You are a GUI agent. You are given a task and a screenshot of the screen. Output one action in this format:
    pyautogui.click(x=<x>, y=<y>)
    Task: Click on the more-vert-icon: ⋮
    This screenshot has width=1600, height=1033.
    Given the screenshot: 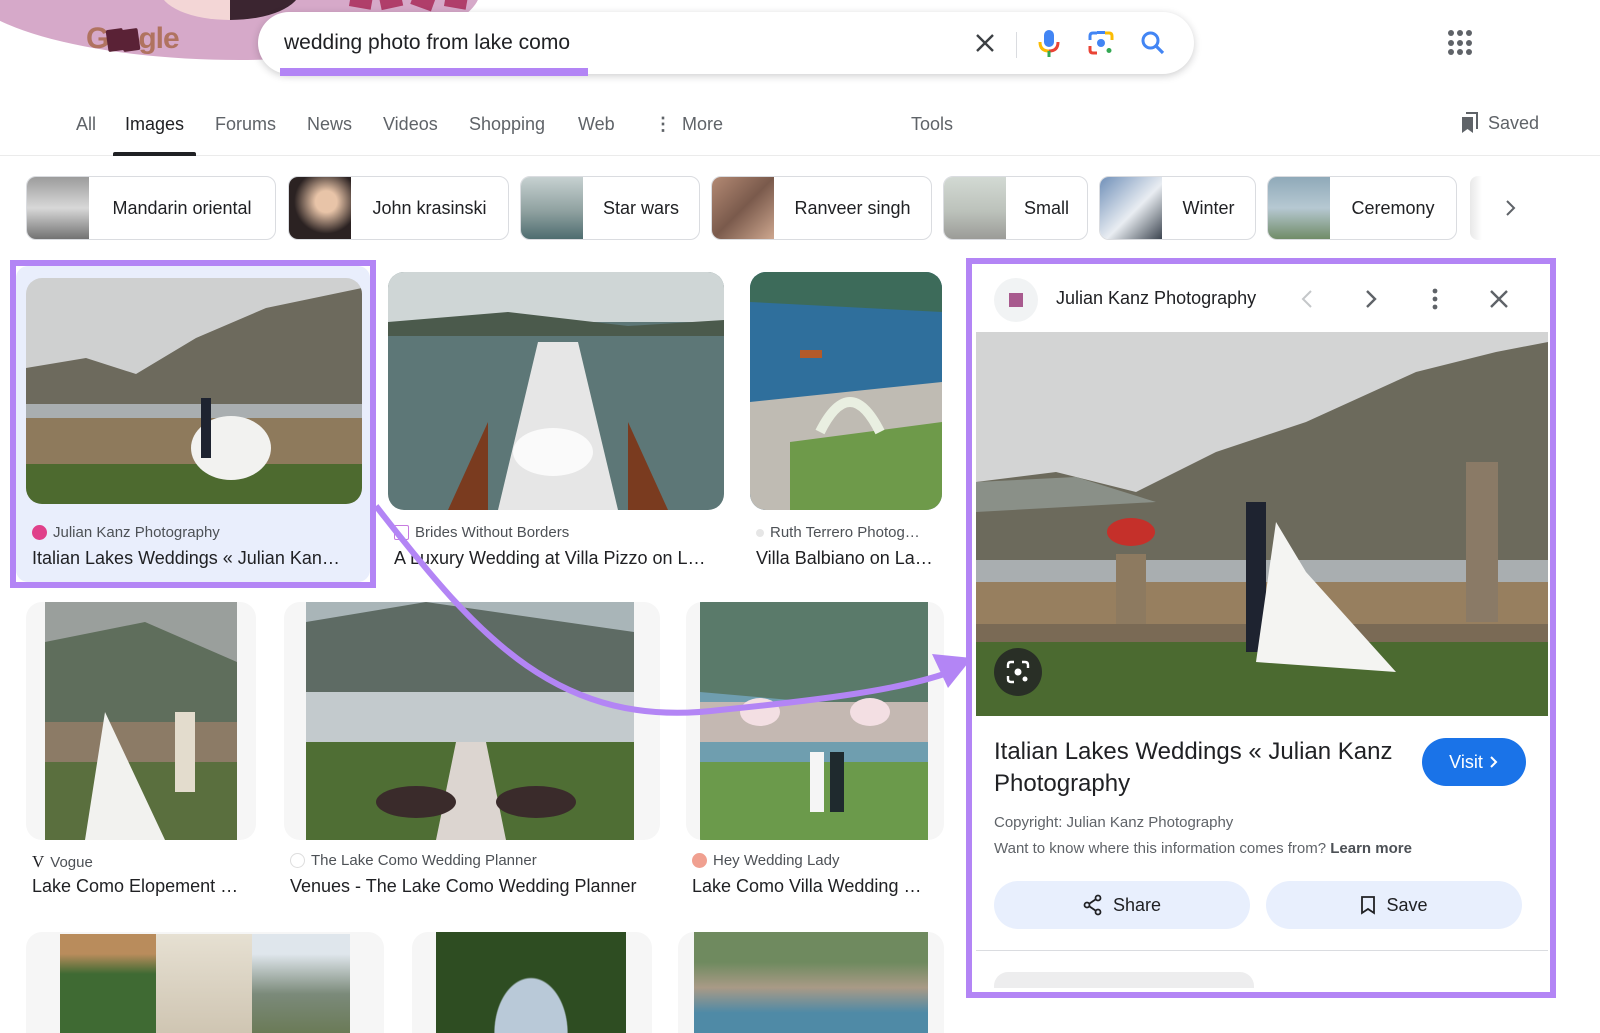 What is the action you would take?
    pyautogui.click(x=663, y=124)
    